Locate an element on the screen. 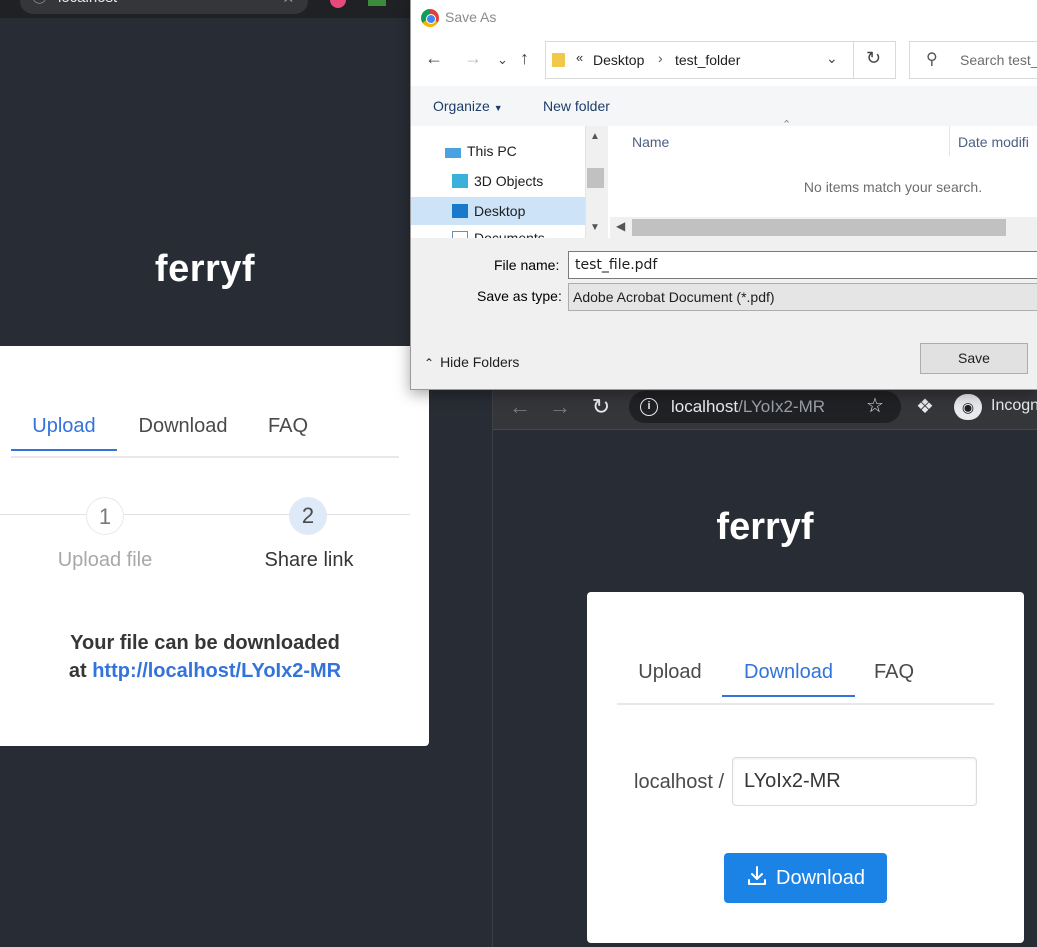 This screenshot has height=947, width=1037. organize-button: Organize ▼ is located at coordinates (468, 106).